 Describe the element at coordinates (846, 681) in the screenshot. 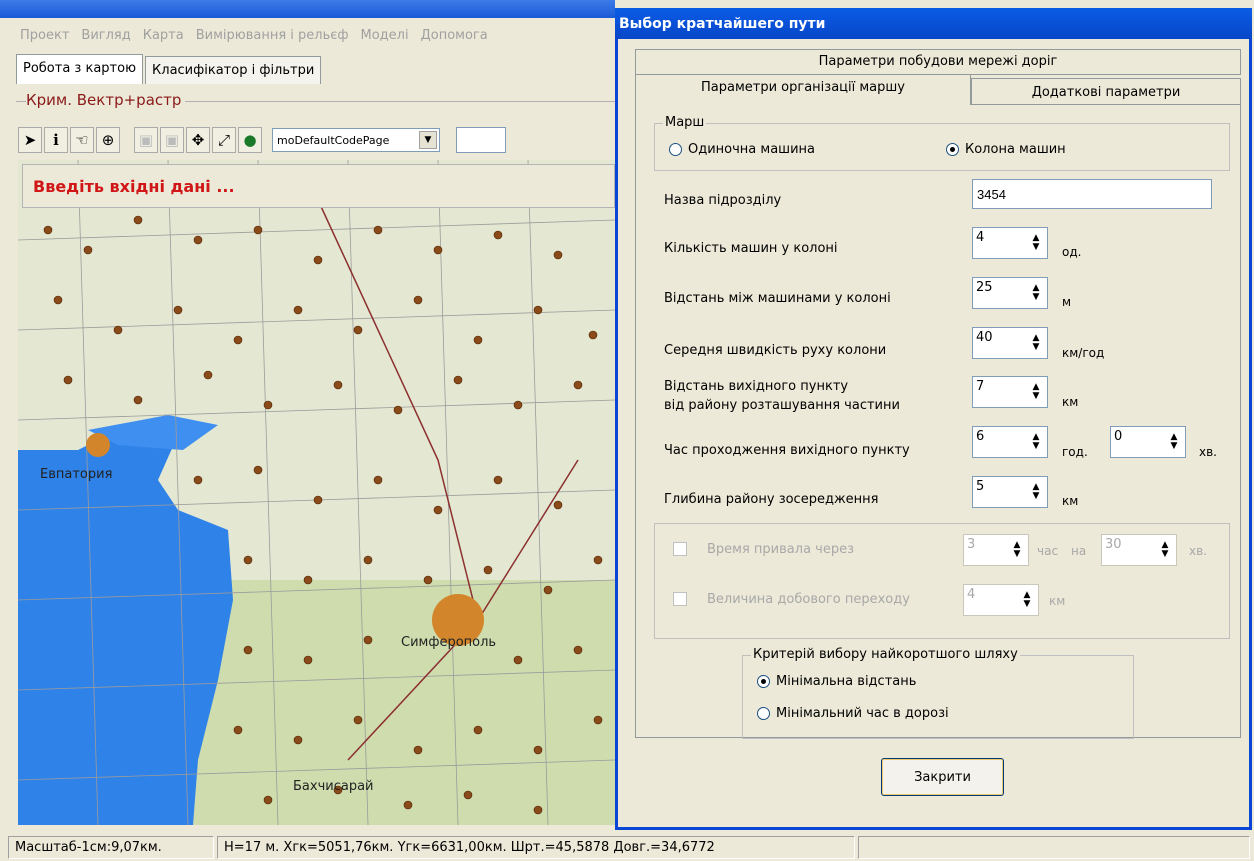

I see `radio-min-distance-label: Мінімальна відстань` at that location.